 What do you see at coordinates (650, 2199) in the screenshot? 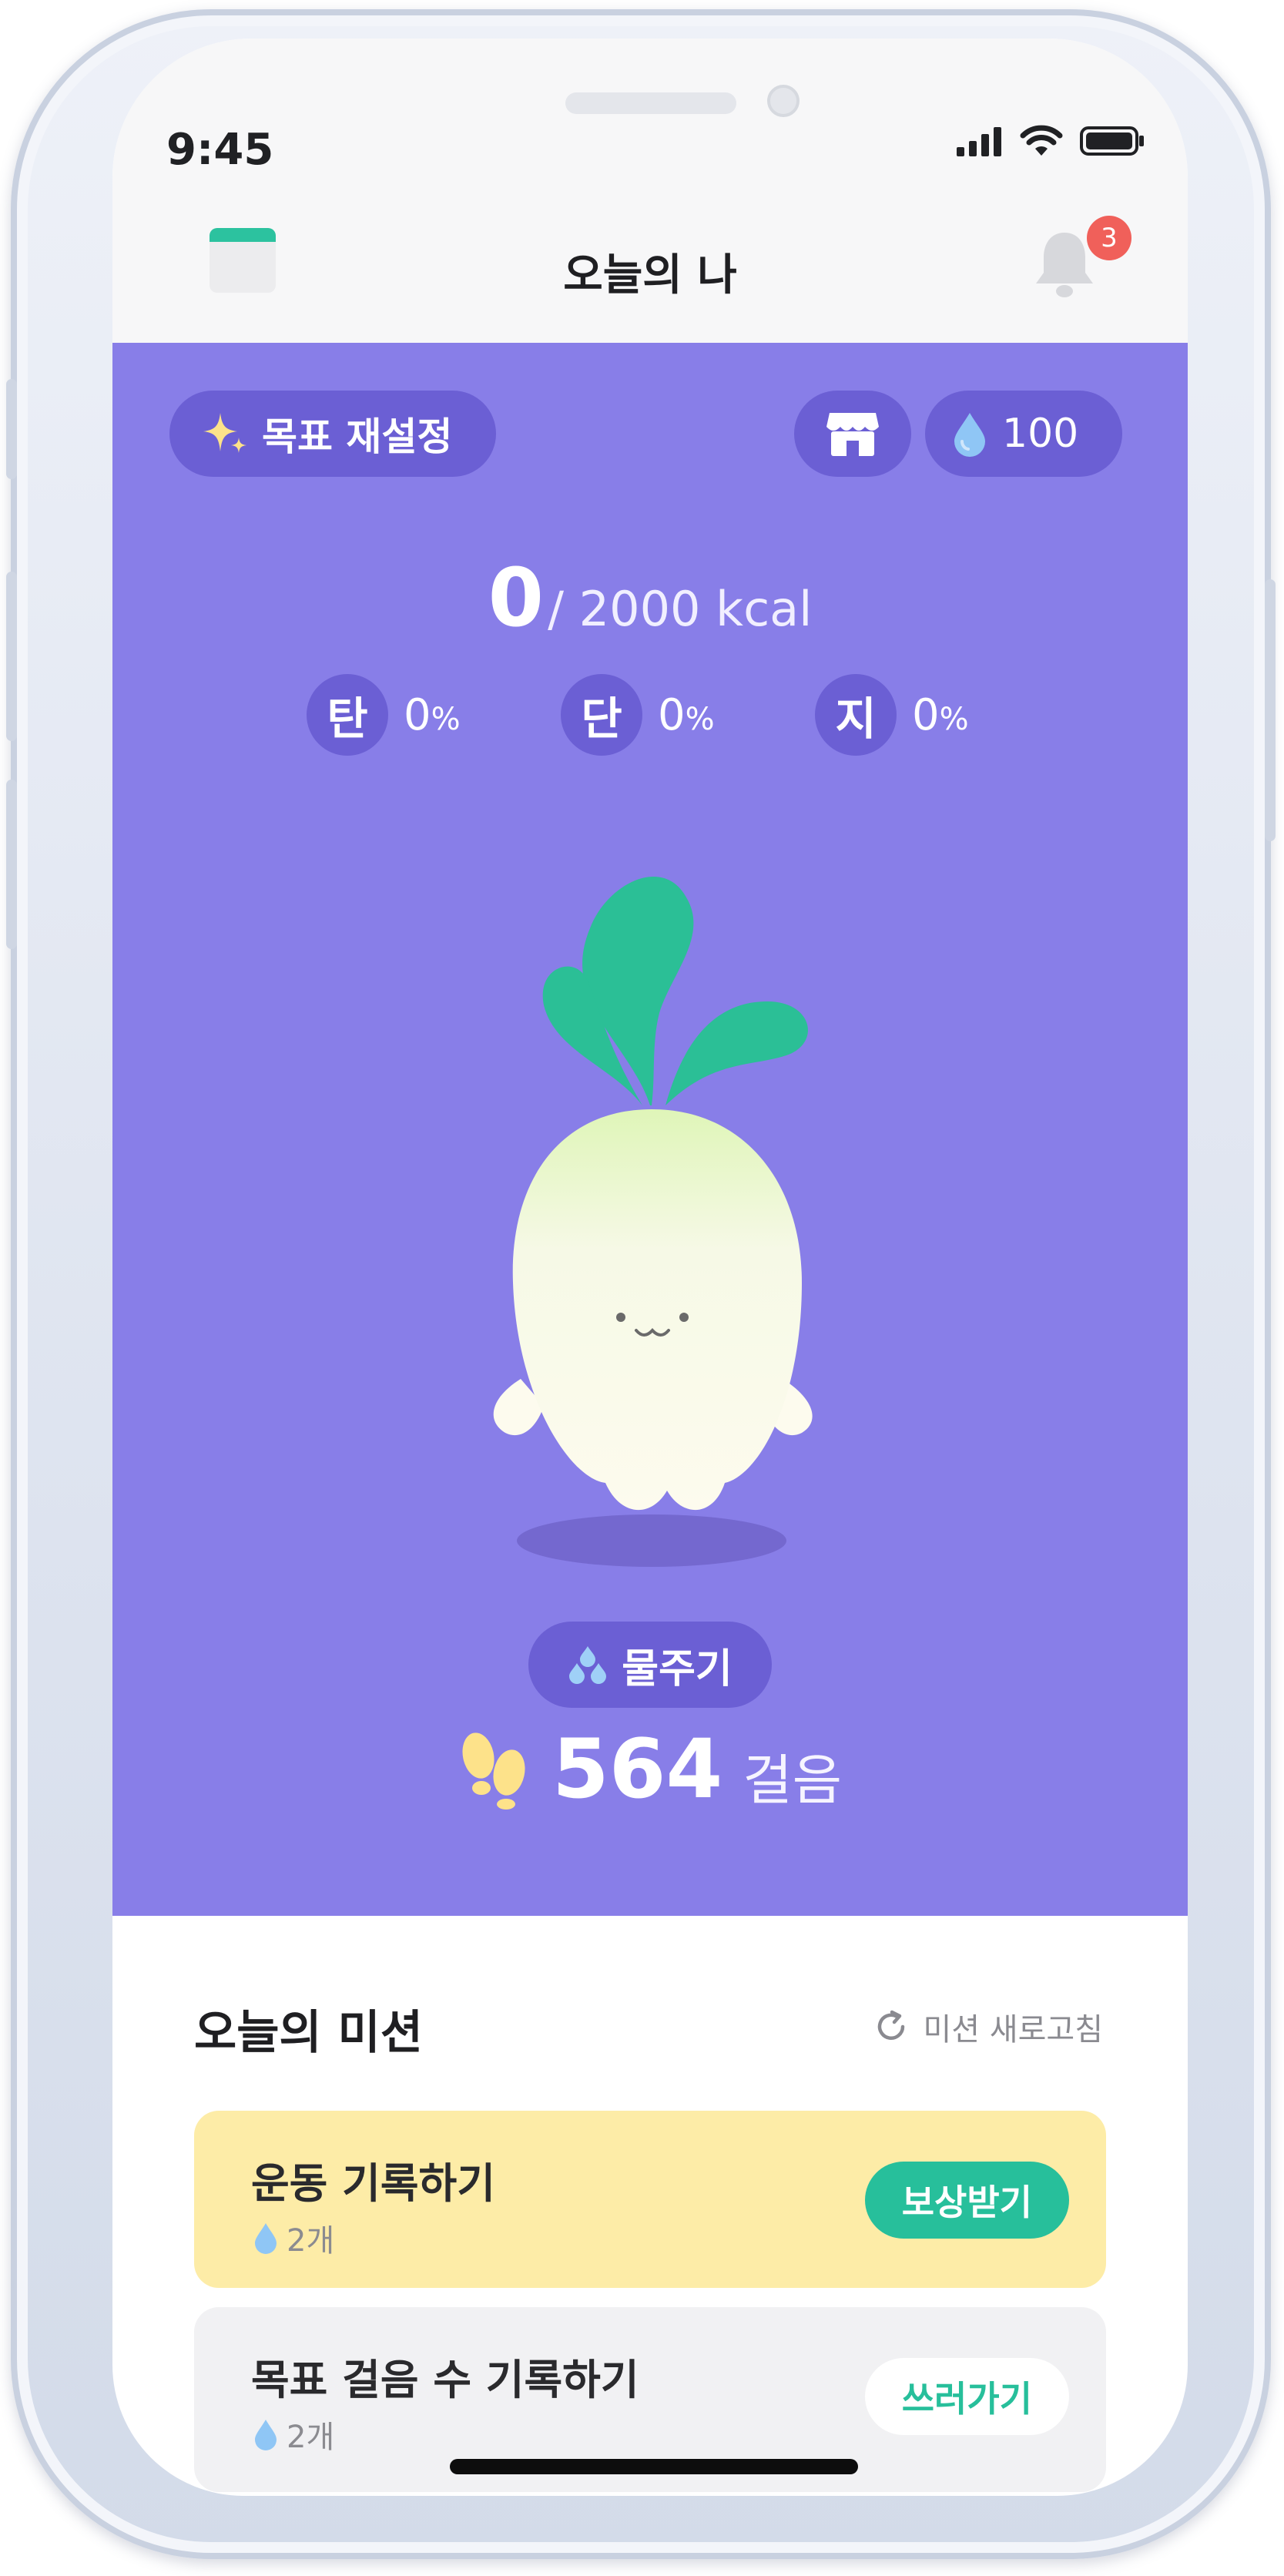
I see `mission-card: 운동 기록하기 2개 보상받기` at bounding box center [650, 2199].